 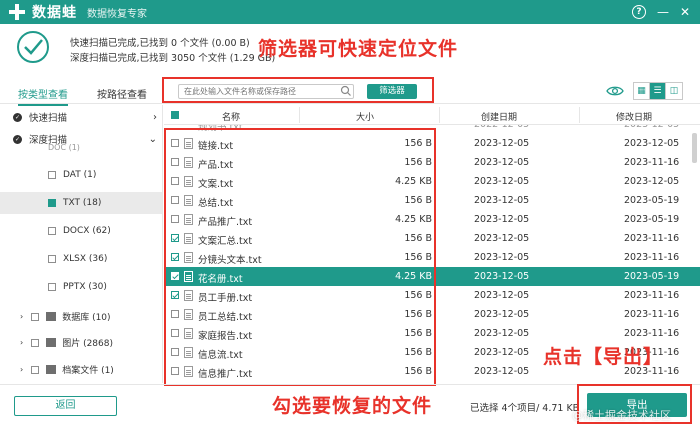 What do you see at coordinates (694, 254) in the screenshot?
I see `table-scrollbar` at bounding box center [694, 254].